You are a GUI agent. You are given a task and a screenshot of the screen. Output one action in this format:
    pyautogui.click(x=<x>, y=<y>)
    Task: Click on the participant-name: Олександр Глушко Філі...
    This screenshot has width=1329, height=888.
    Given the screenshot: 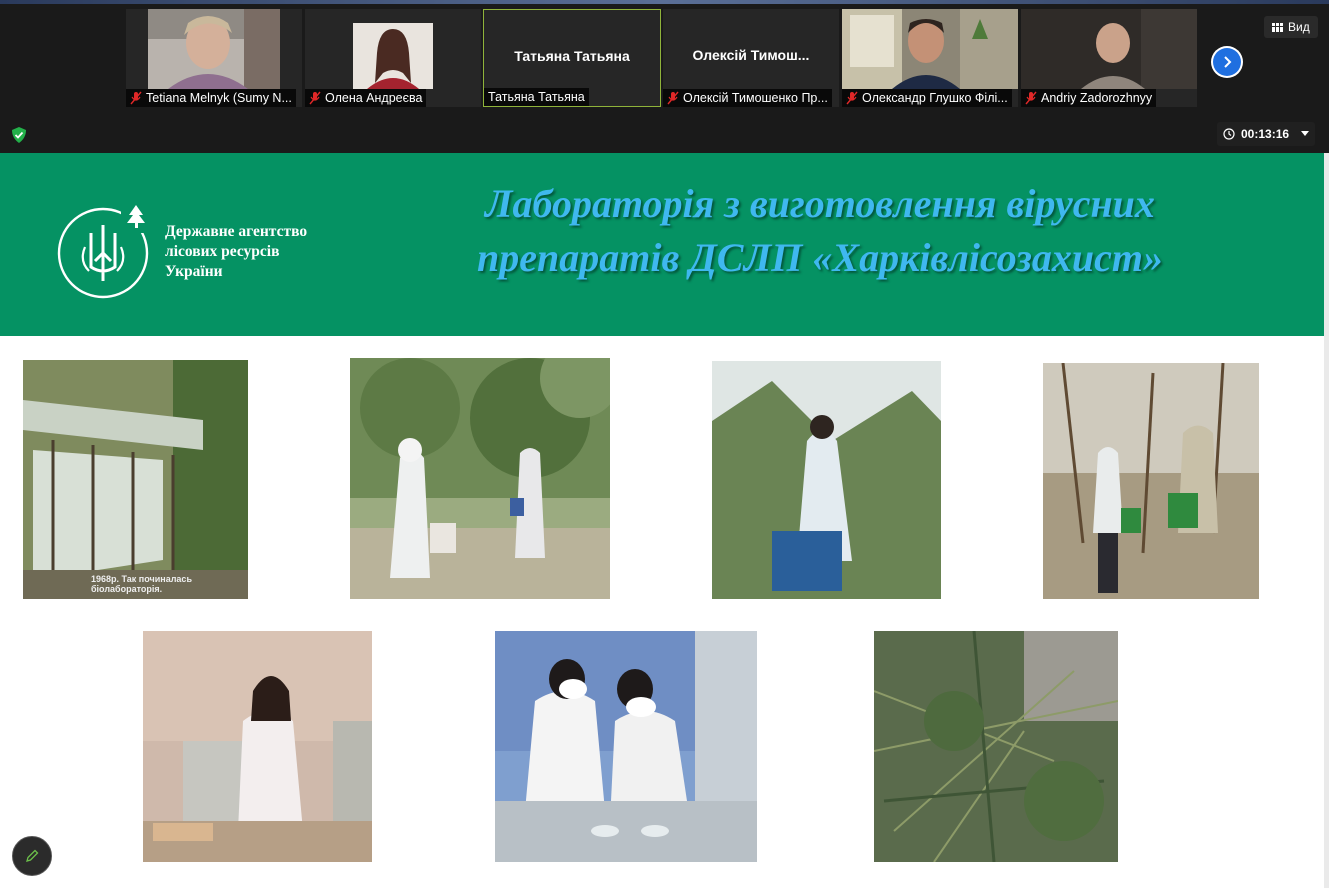 What is the action you would take?
    pyautogui.click(x=935, y=98)
    